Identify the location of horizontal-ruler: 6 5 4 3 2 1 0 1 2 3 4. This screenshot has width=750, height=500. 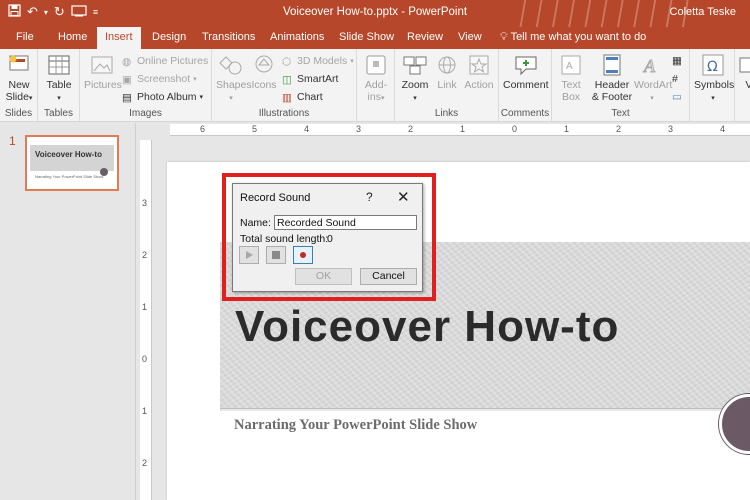
(460, 130).